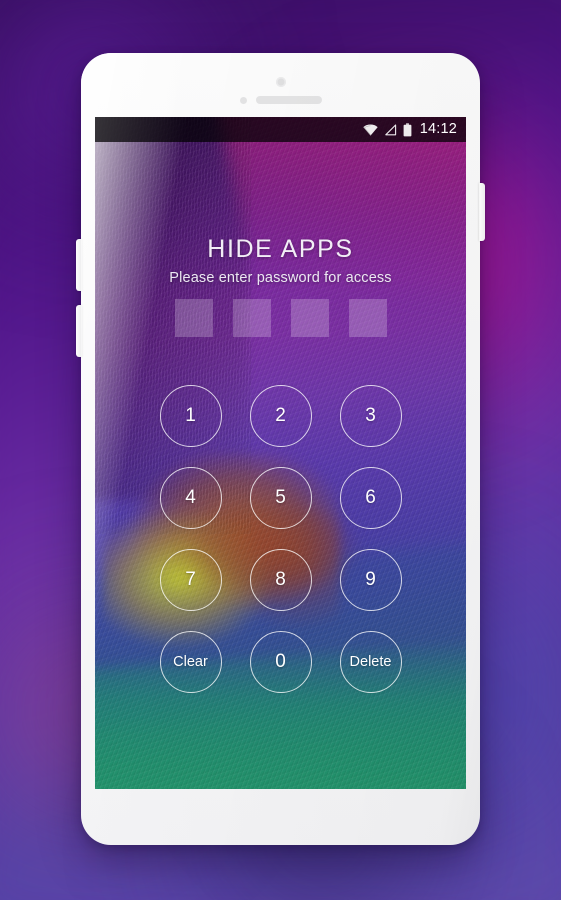 Image resolution: width=561 pixels, height=900 pixels. What do you see at coordinates (370, 580) in the screenshot?
I see `key-9: 9` at bounding box center [370, 580].